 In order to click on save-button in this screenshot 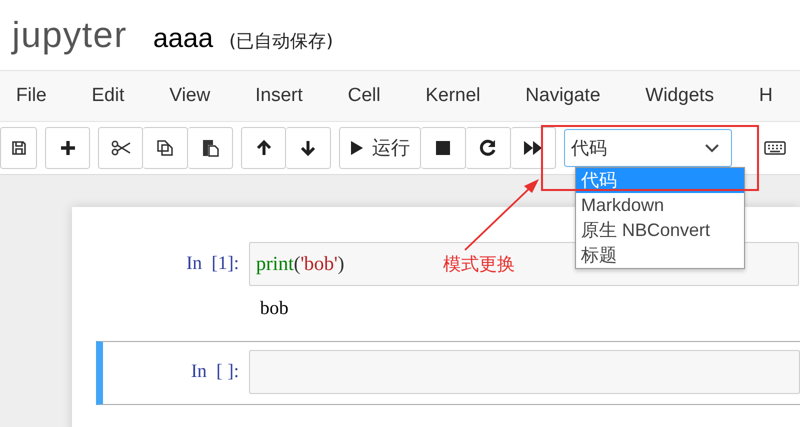, I will do `click(18, 148)`.